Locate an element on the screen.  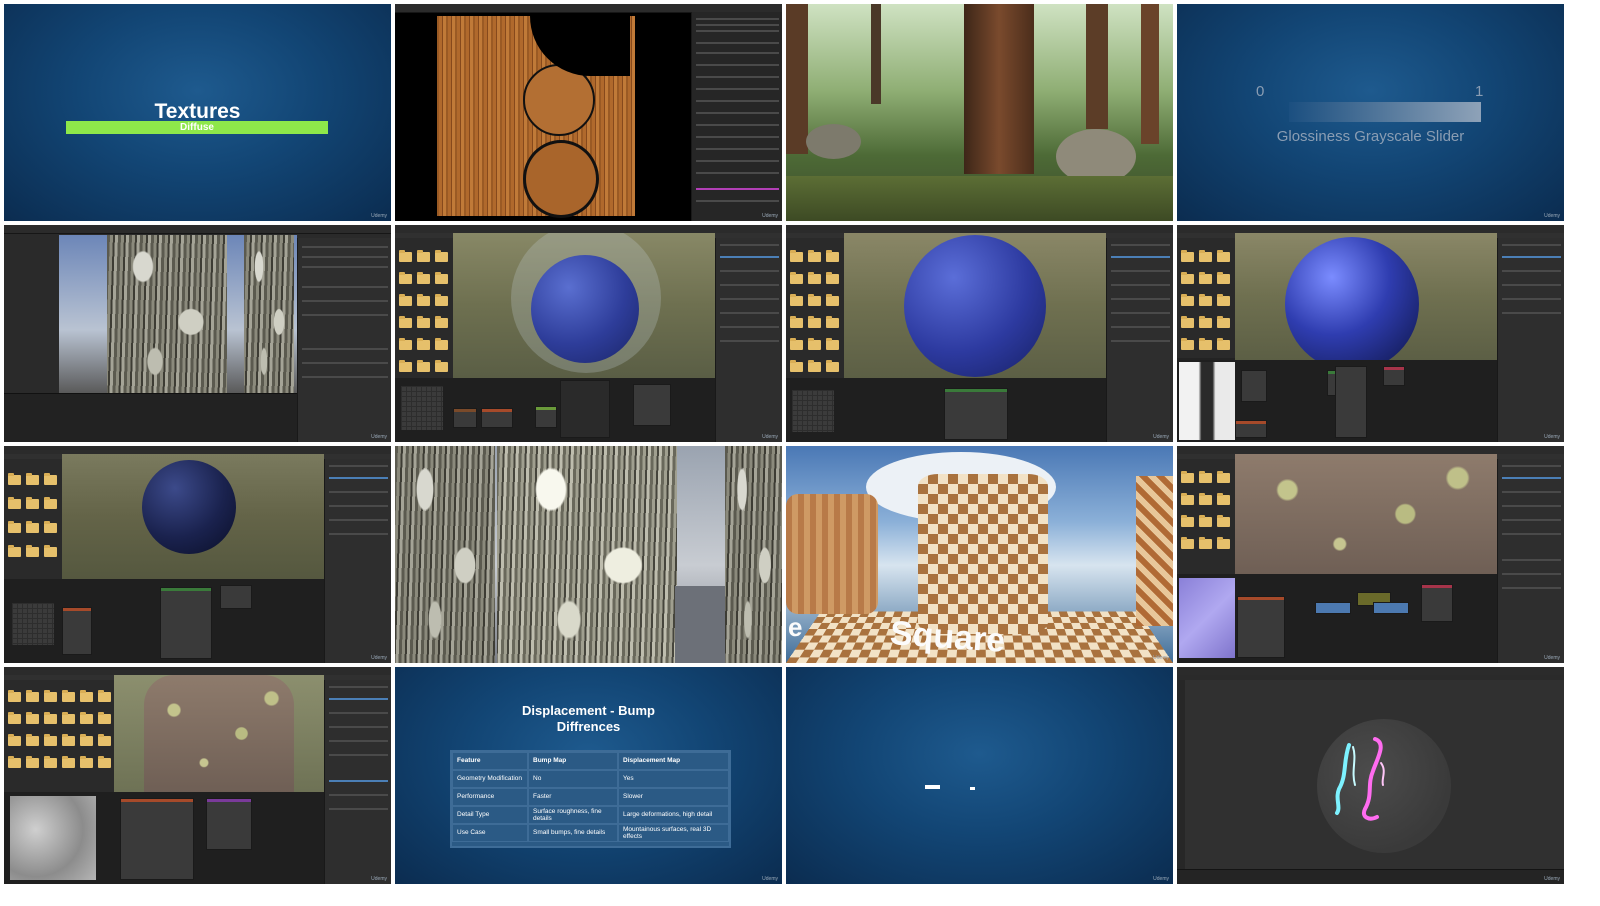
scene-viewport is located at coordinates (178, 314).